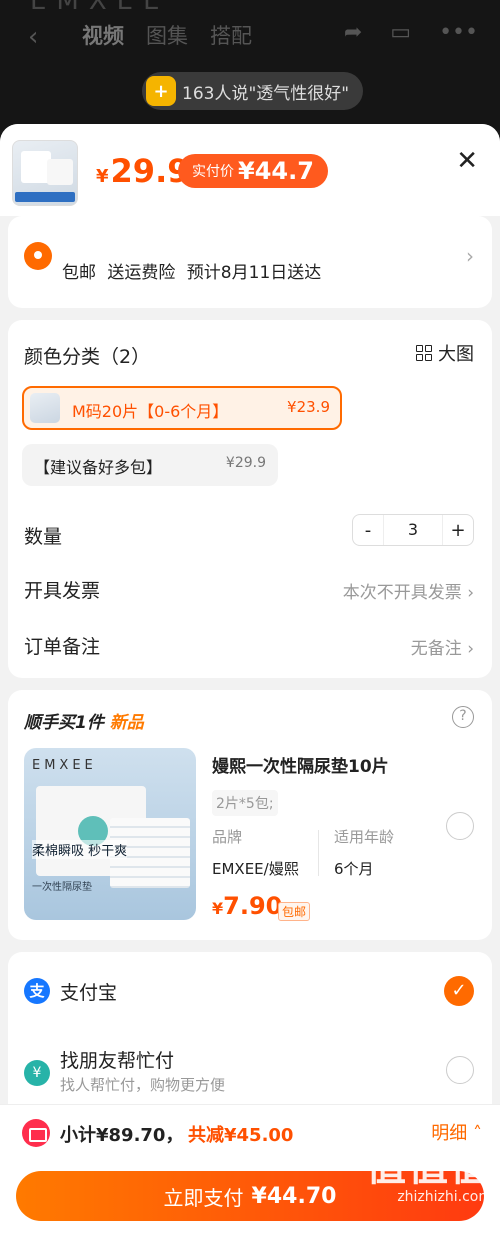 This screenshot has width=500, height=1234. Describe the element at coordinates (142, 171) in the screenshot. I see `product-price: ¥ 29.9` at that location.